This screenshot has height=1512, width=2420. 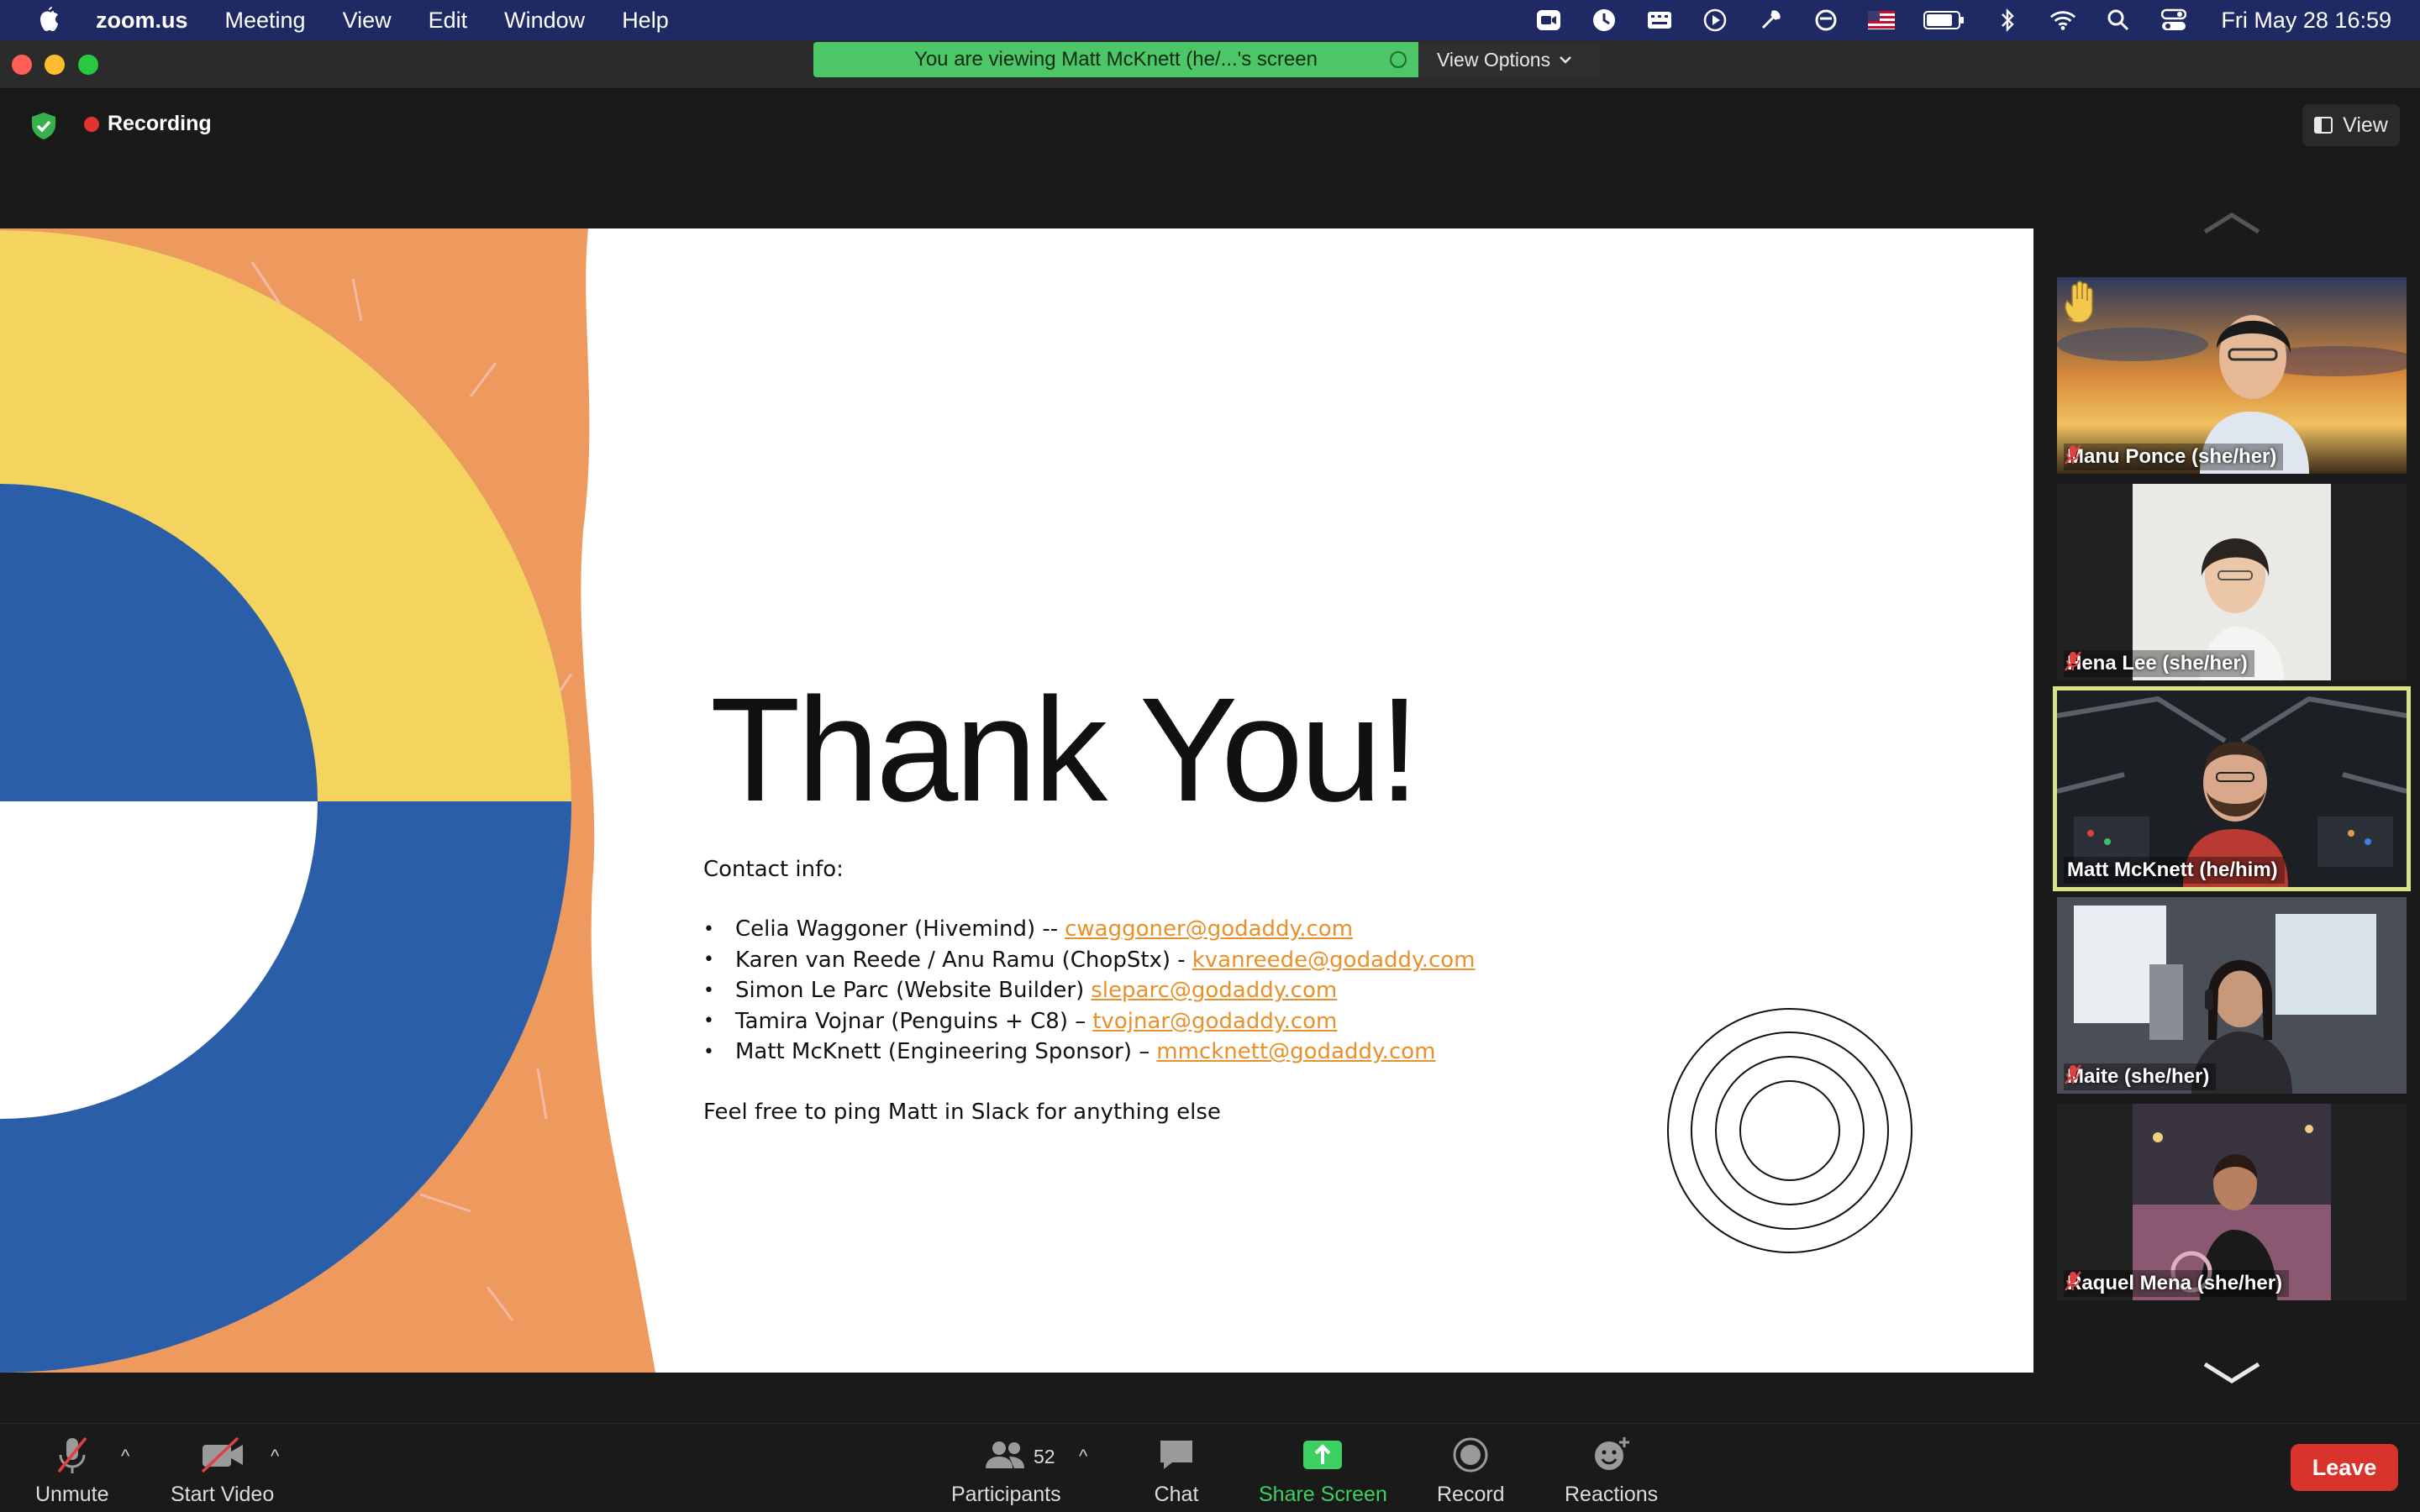 I want to click on zoom-window-button, so click(x=88, y=65).